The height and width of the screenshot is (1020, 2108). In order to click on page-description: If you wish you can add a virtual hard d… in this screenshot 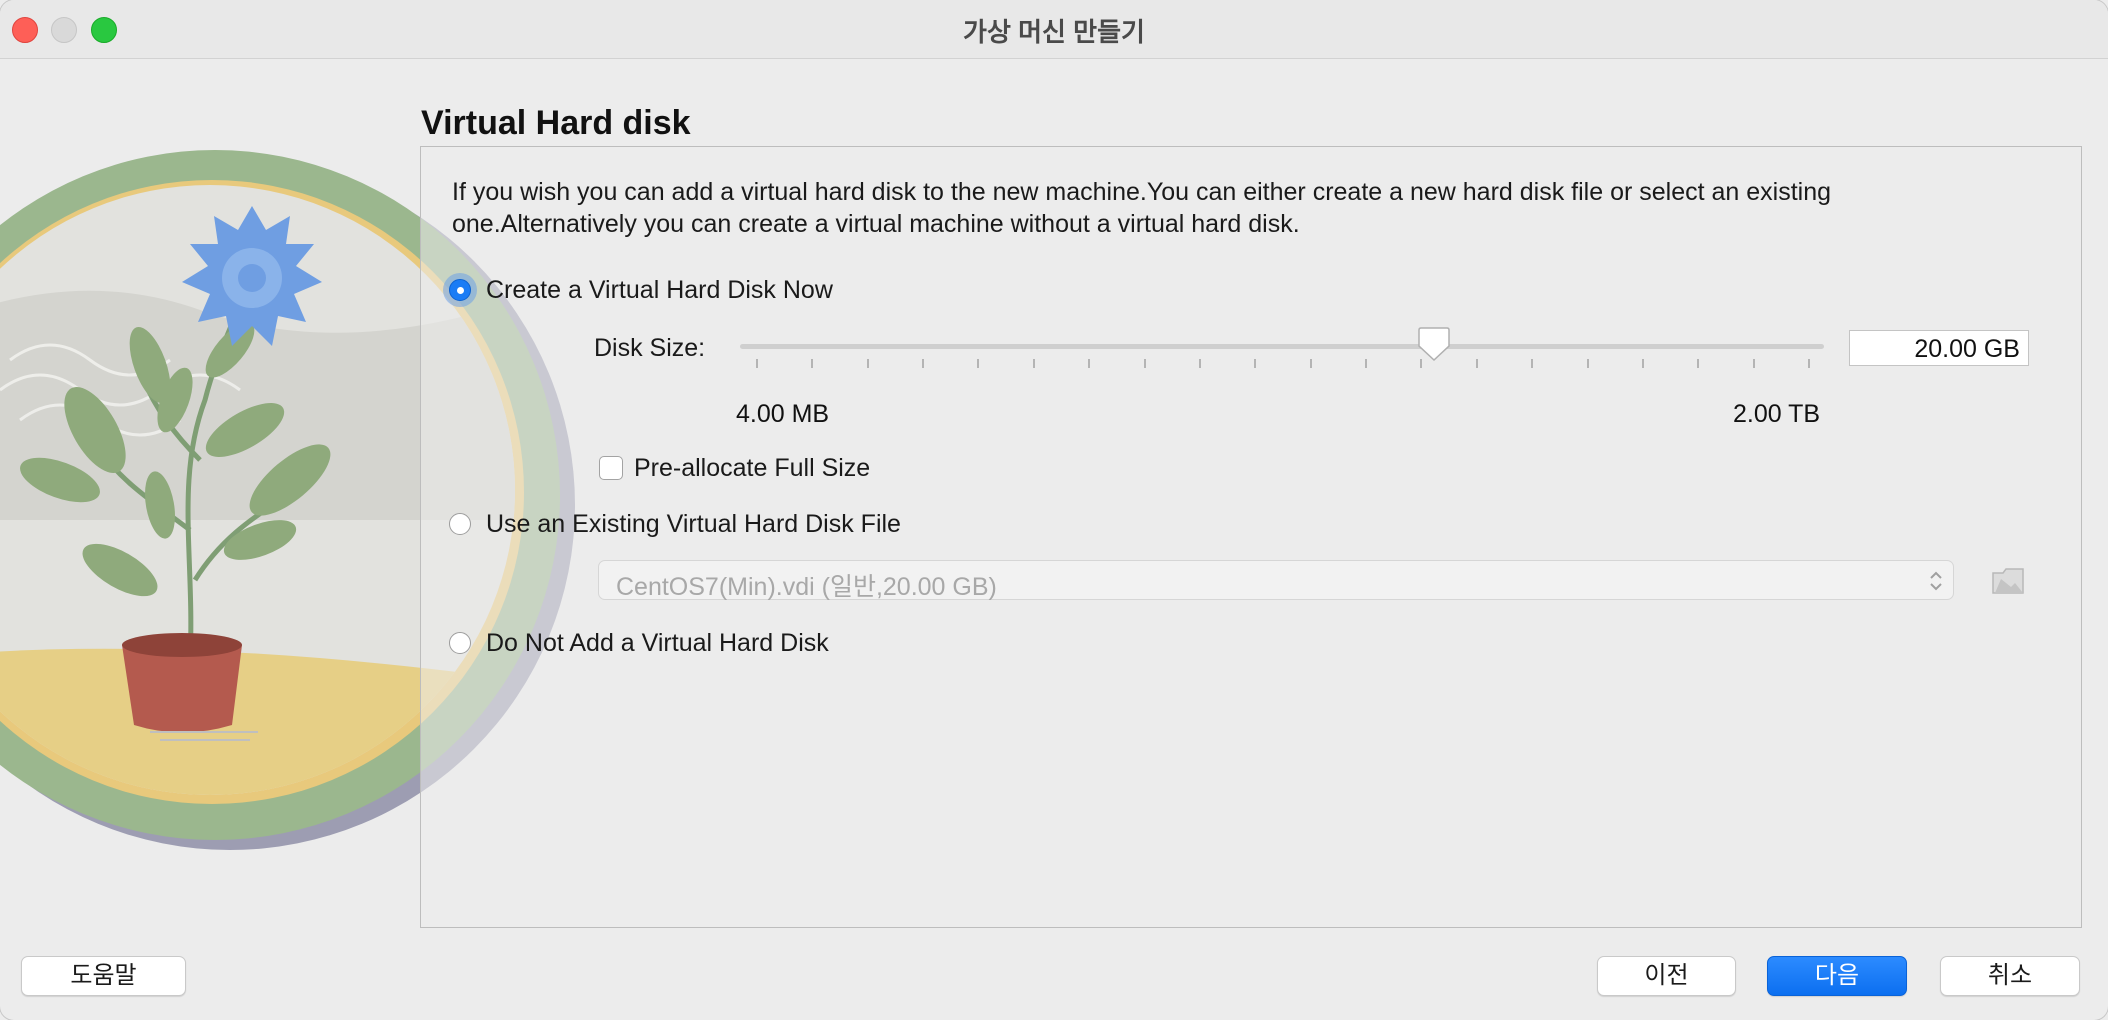, I will do `click(1142, 208)`.